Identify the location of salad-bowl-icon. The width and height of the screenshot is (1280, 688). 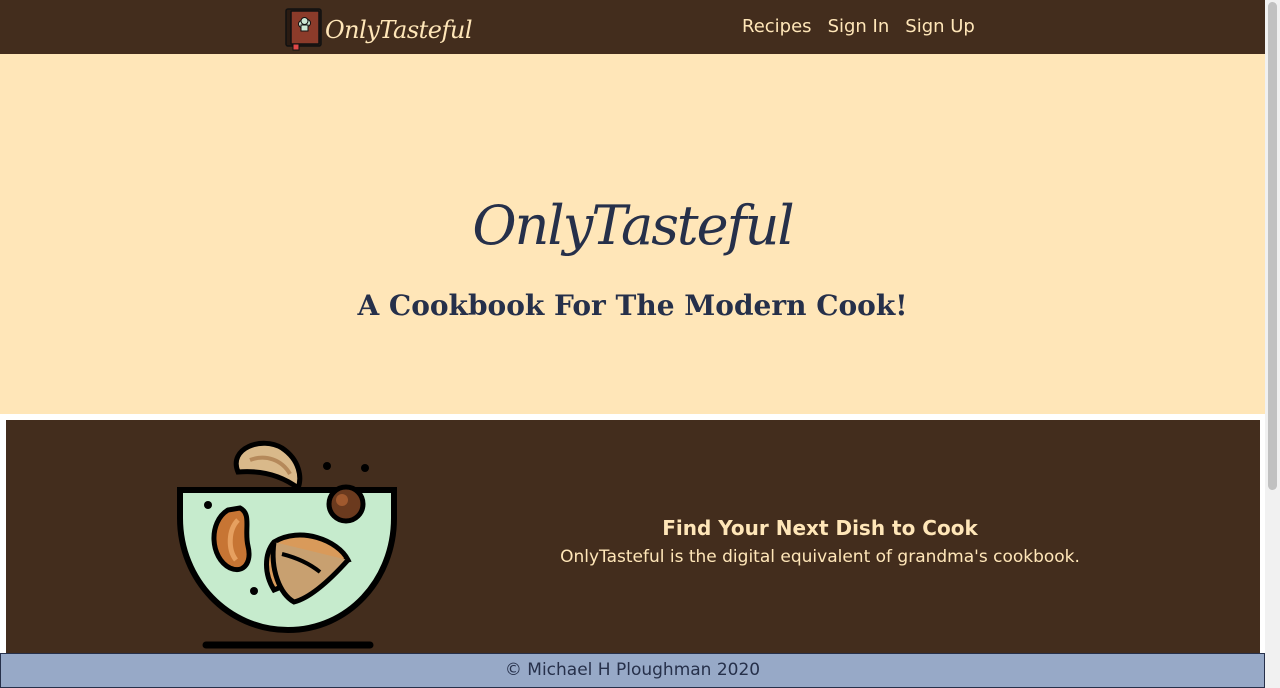
(287, 544).